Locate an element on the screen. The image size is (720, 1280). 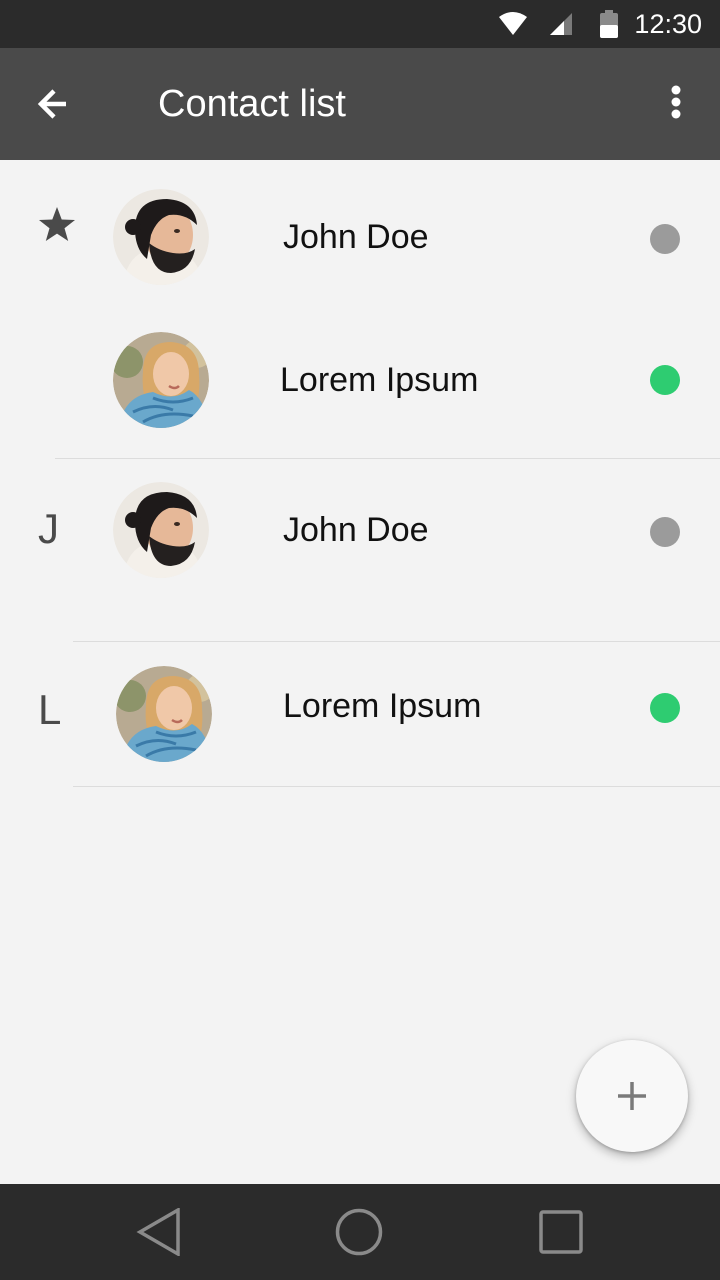
nav-recents-button is located at coordinates (561, 1232).